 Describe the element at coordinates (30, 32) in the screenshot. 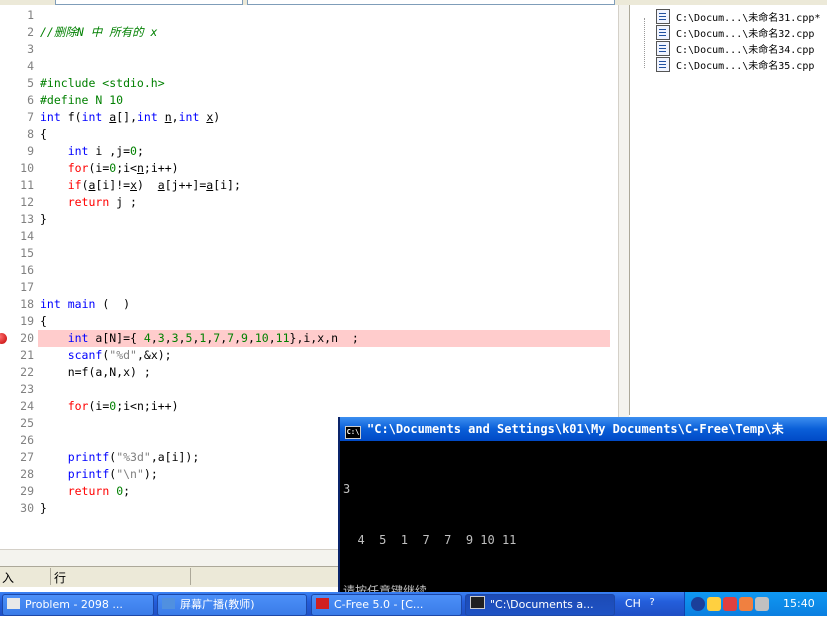

I see `line-number: 2` at that location.